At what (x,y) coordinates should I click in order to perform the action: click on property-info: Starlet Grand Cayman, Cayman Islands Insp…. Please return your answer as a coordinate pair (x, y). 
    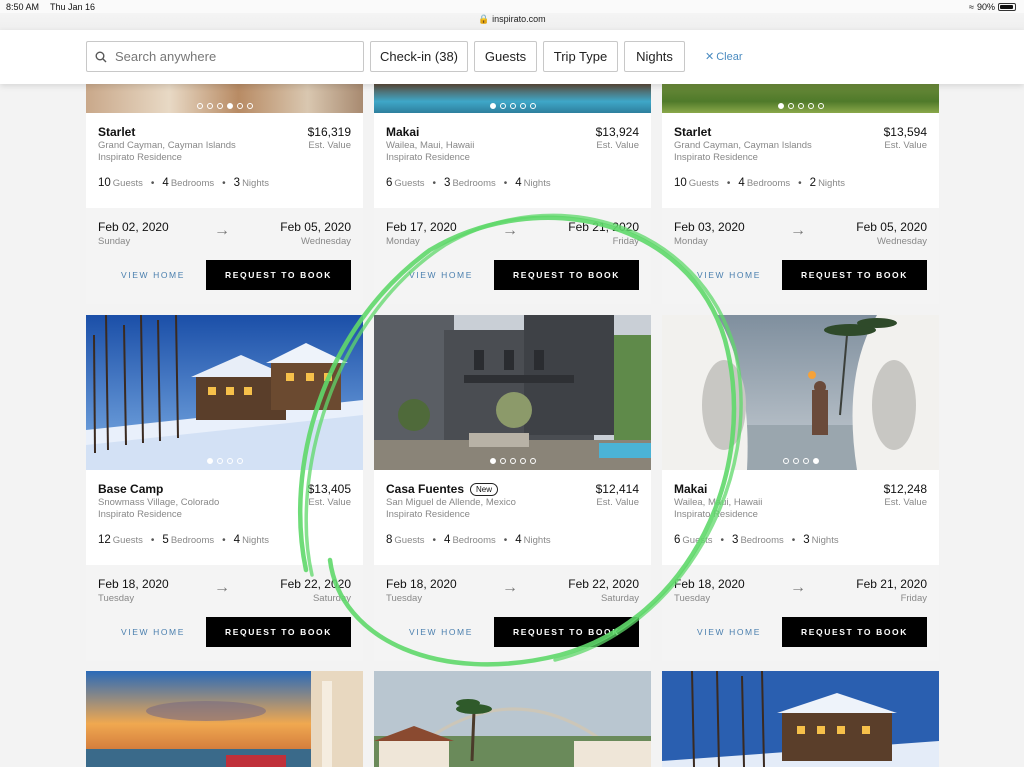
    Looking at the image, I should click on (224, 160).